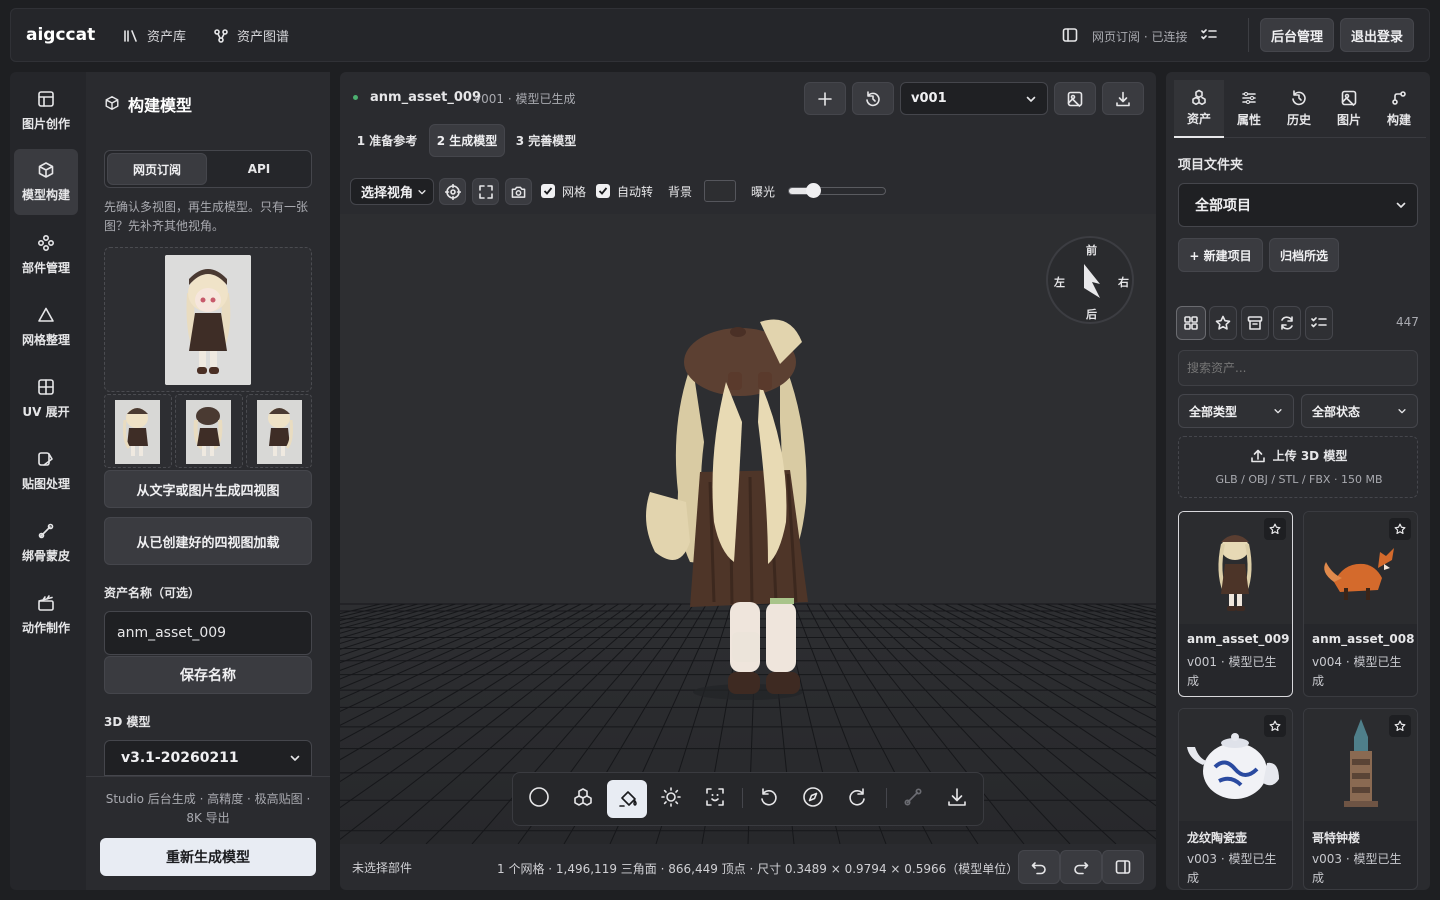 This screenshot has height=900, width=1440. Describe the element at coordinates (1075, 98) in the screenshot. I see `snapshot-button` at that location.